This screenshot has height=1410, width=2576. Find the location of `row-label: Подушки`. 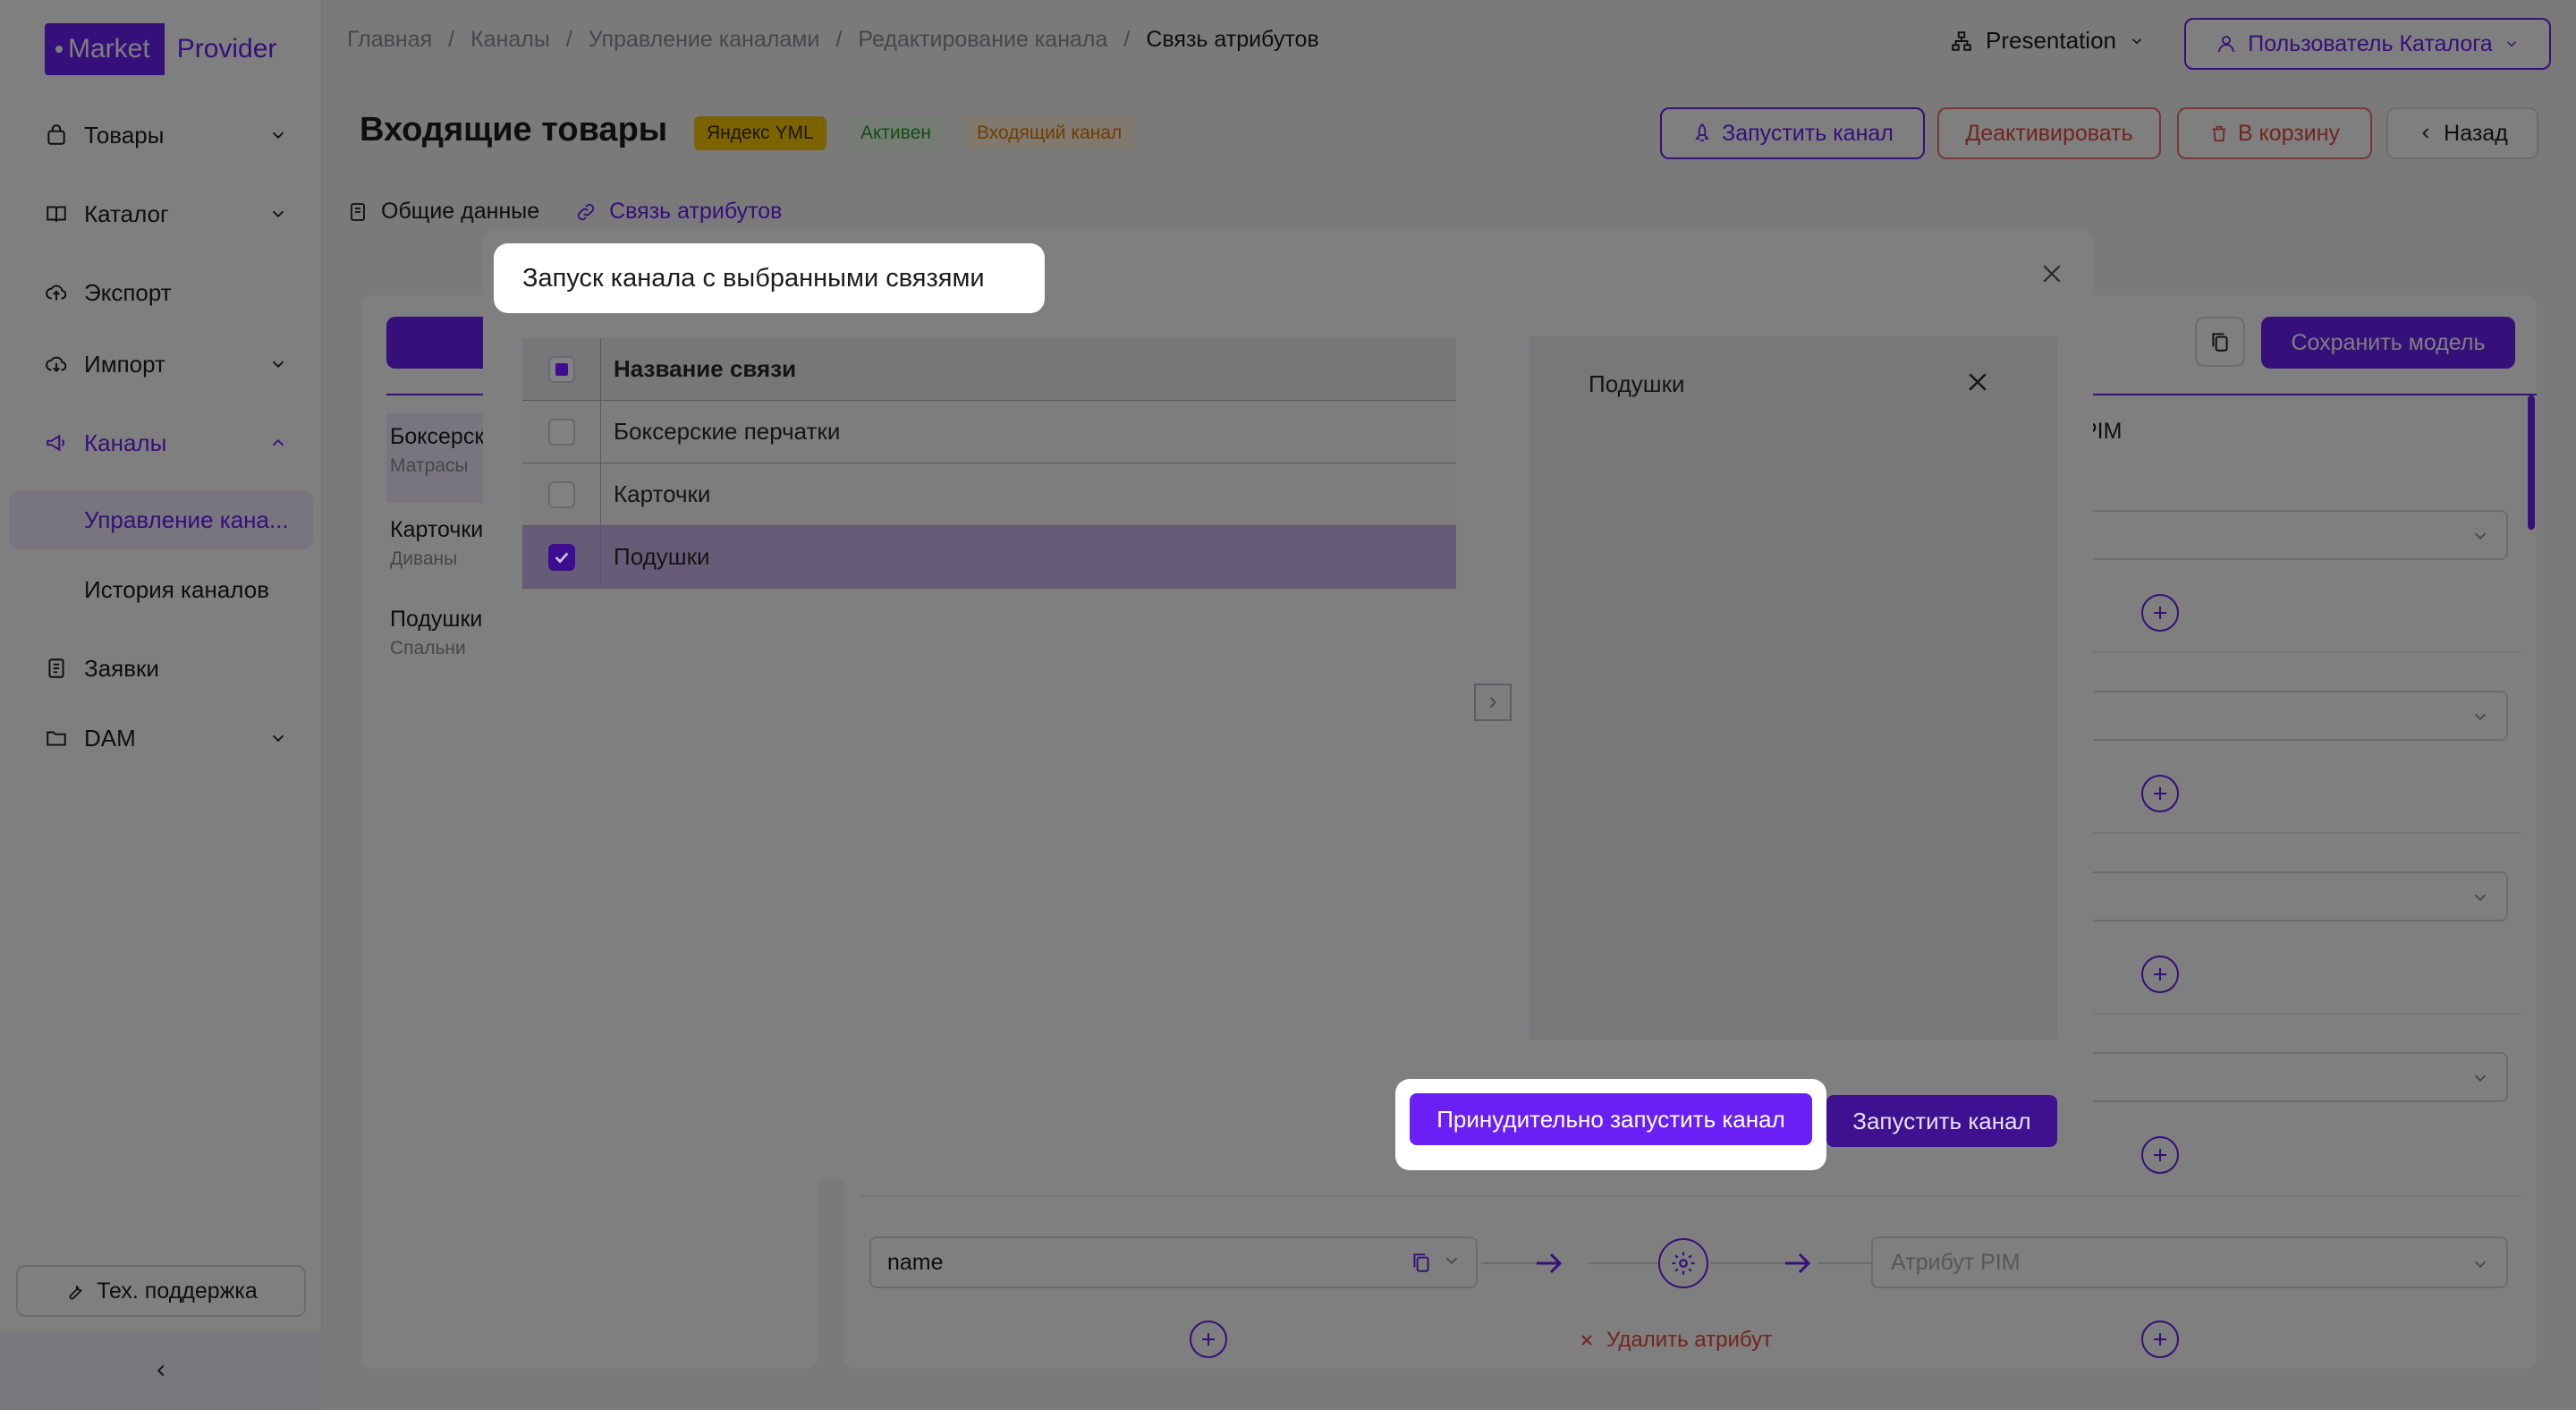

row-label: Подушки is located at coordinates (662, 556).